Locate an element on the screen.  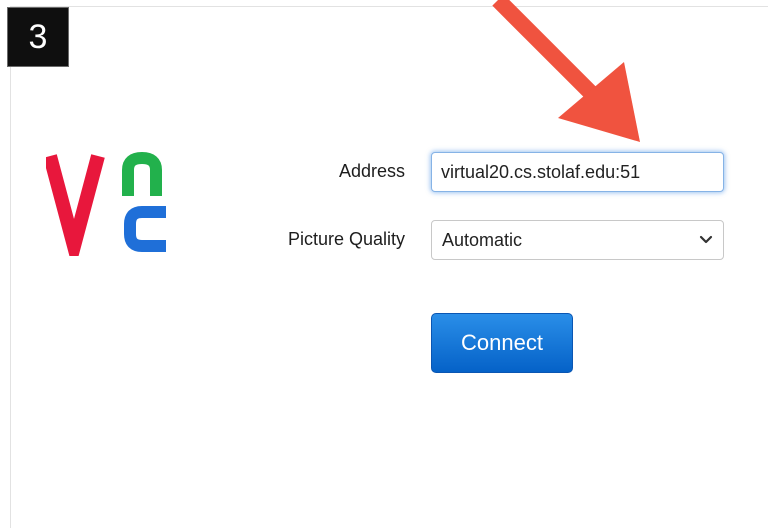
picture-quality-select: Automatic is located at coordinates (577, 240).